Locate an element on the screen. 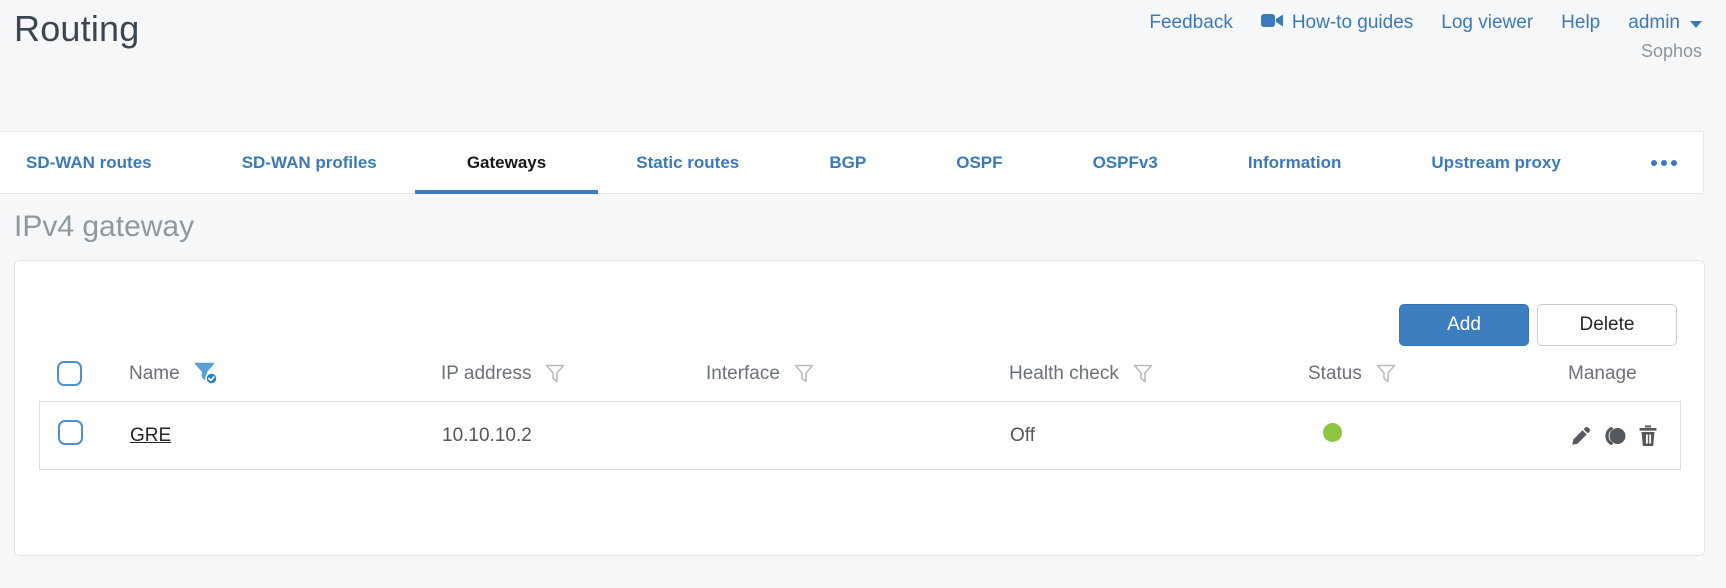 This screenshot has height=588, width=1726. tab-sdwan-profiles: SD-WAN profiles is located at coordinates (309, 162).